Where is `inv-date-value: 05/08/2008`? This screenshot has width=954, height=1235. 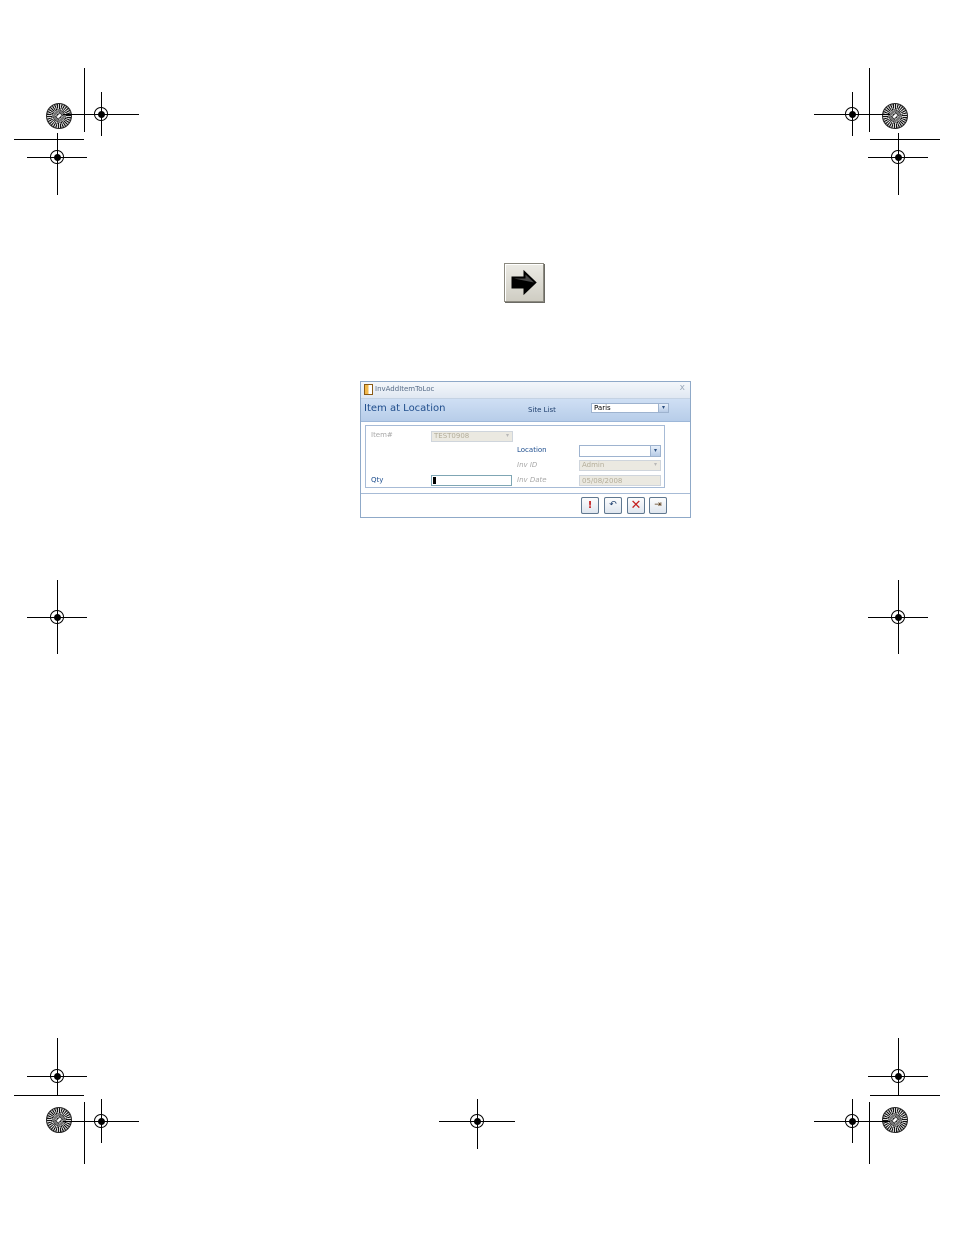 inv-date-value: 05/08/2008 is located at coordinates (602, 481).